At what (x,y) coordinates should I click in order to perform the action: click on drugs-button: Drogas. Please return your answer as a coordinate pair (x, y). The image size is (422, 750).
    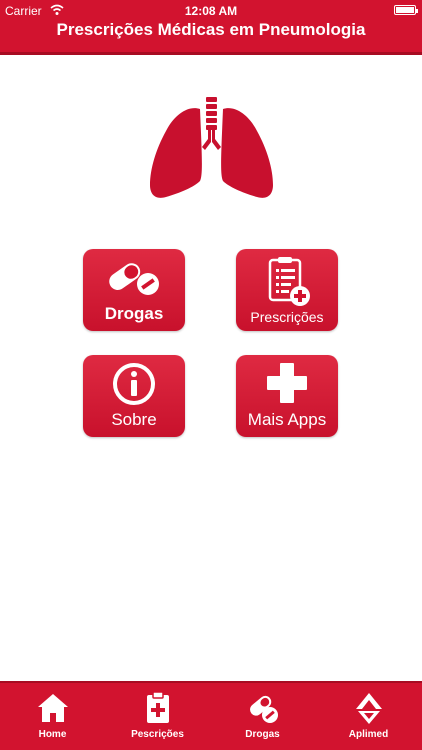
    Looking at the image, I should click on (134, 290).